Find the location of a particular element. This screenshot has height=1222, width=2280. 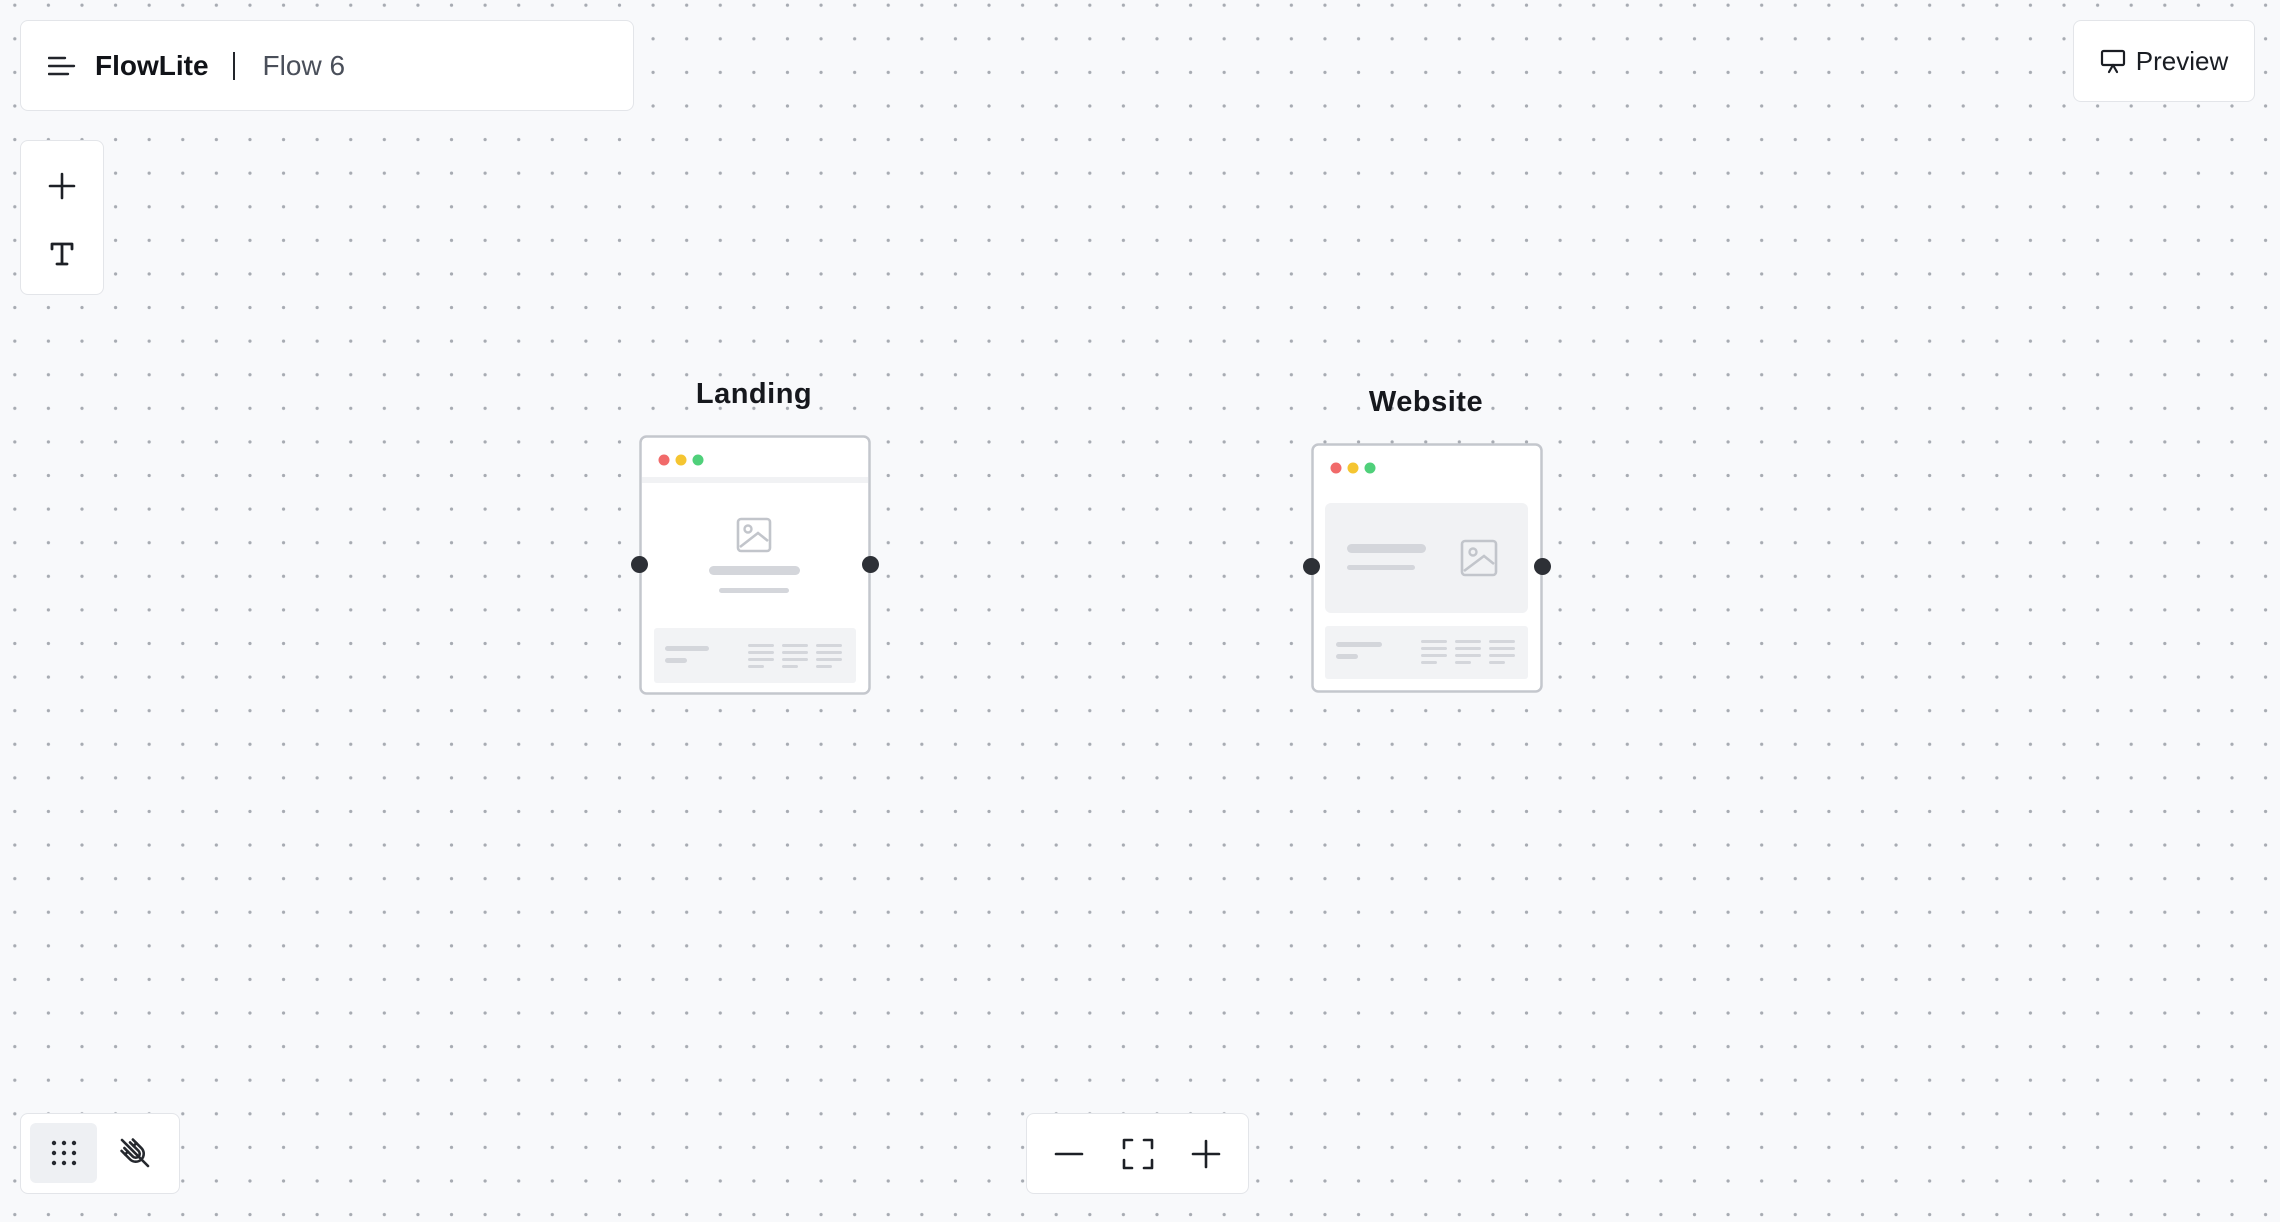

zoom-in-button is located at coordinates (1206, 1154).